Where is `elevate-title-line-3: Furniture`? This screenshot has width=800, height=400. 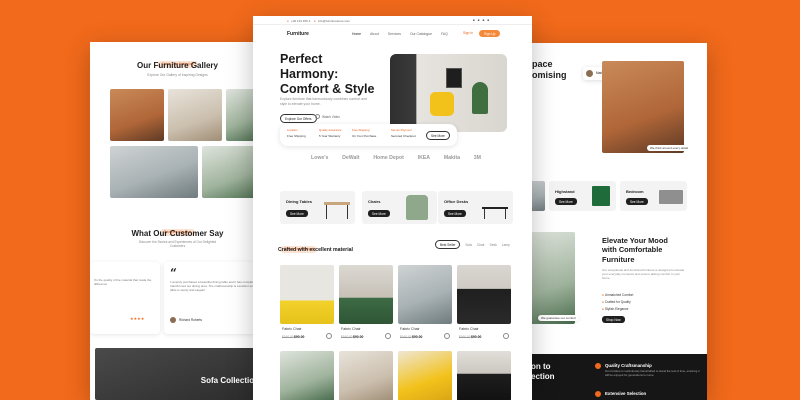
elevate-title-line-3: Furniture is located at coordinates (618, 259).